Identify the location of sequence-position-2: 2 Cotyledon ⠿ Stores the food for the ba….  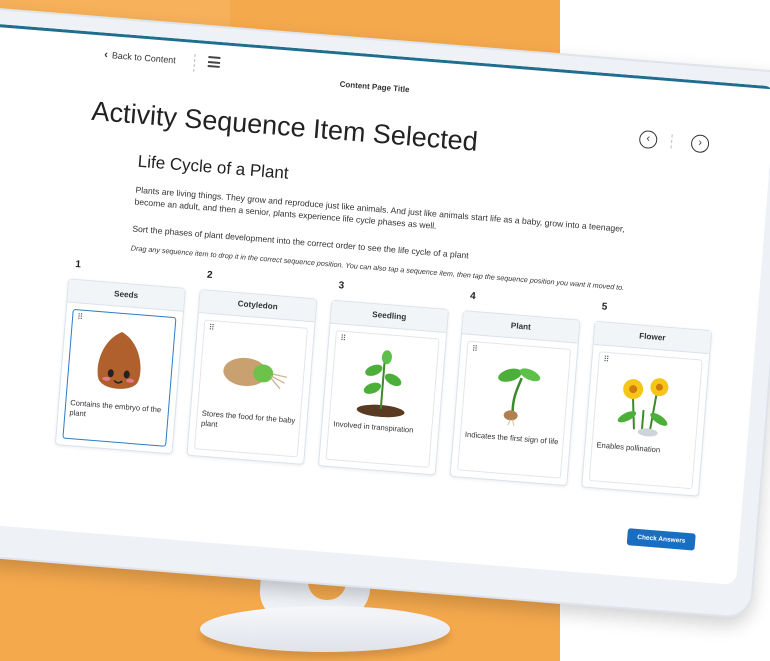
(252, 367).